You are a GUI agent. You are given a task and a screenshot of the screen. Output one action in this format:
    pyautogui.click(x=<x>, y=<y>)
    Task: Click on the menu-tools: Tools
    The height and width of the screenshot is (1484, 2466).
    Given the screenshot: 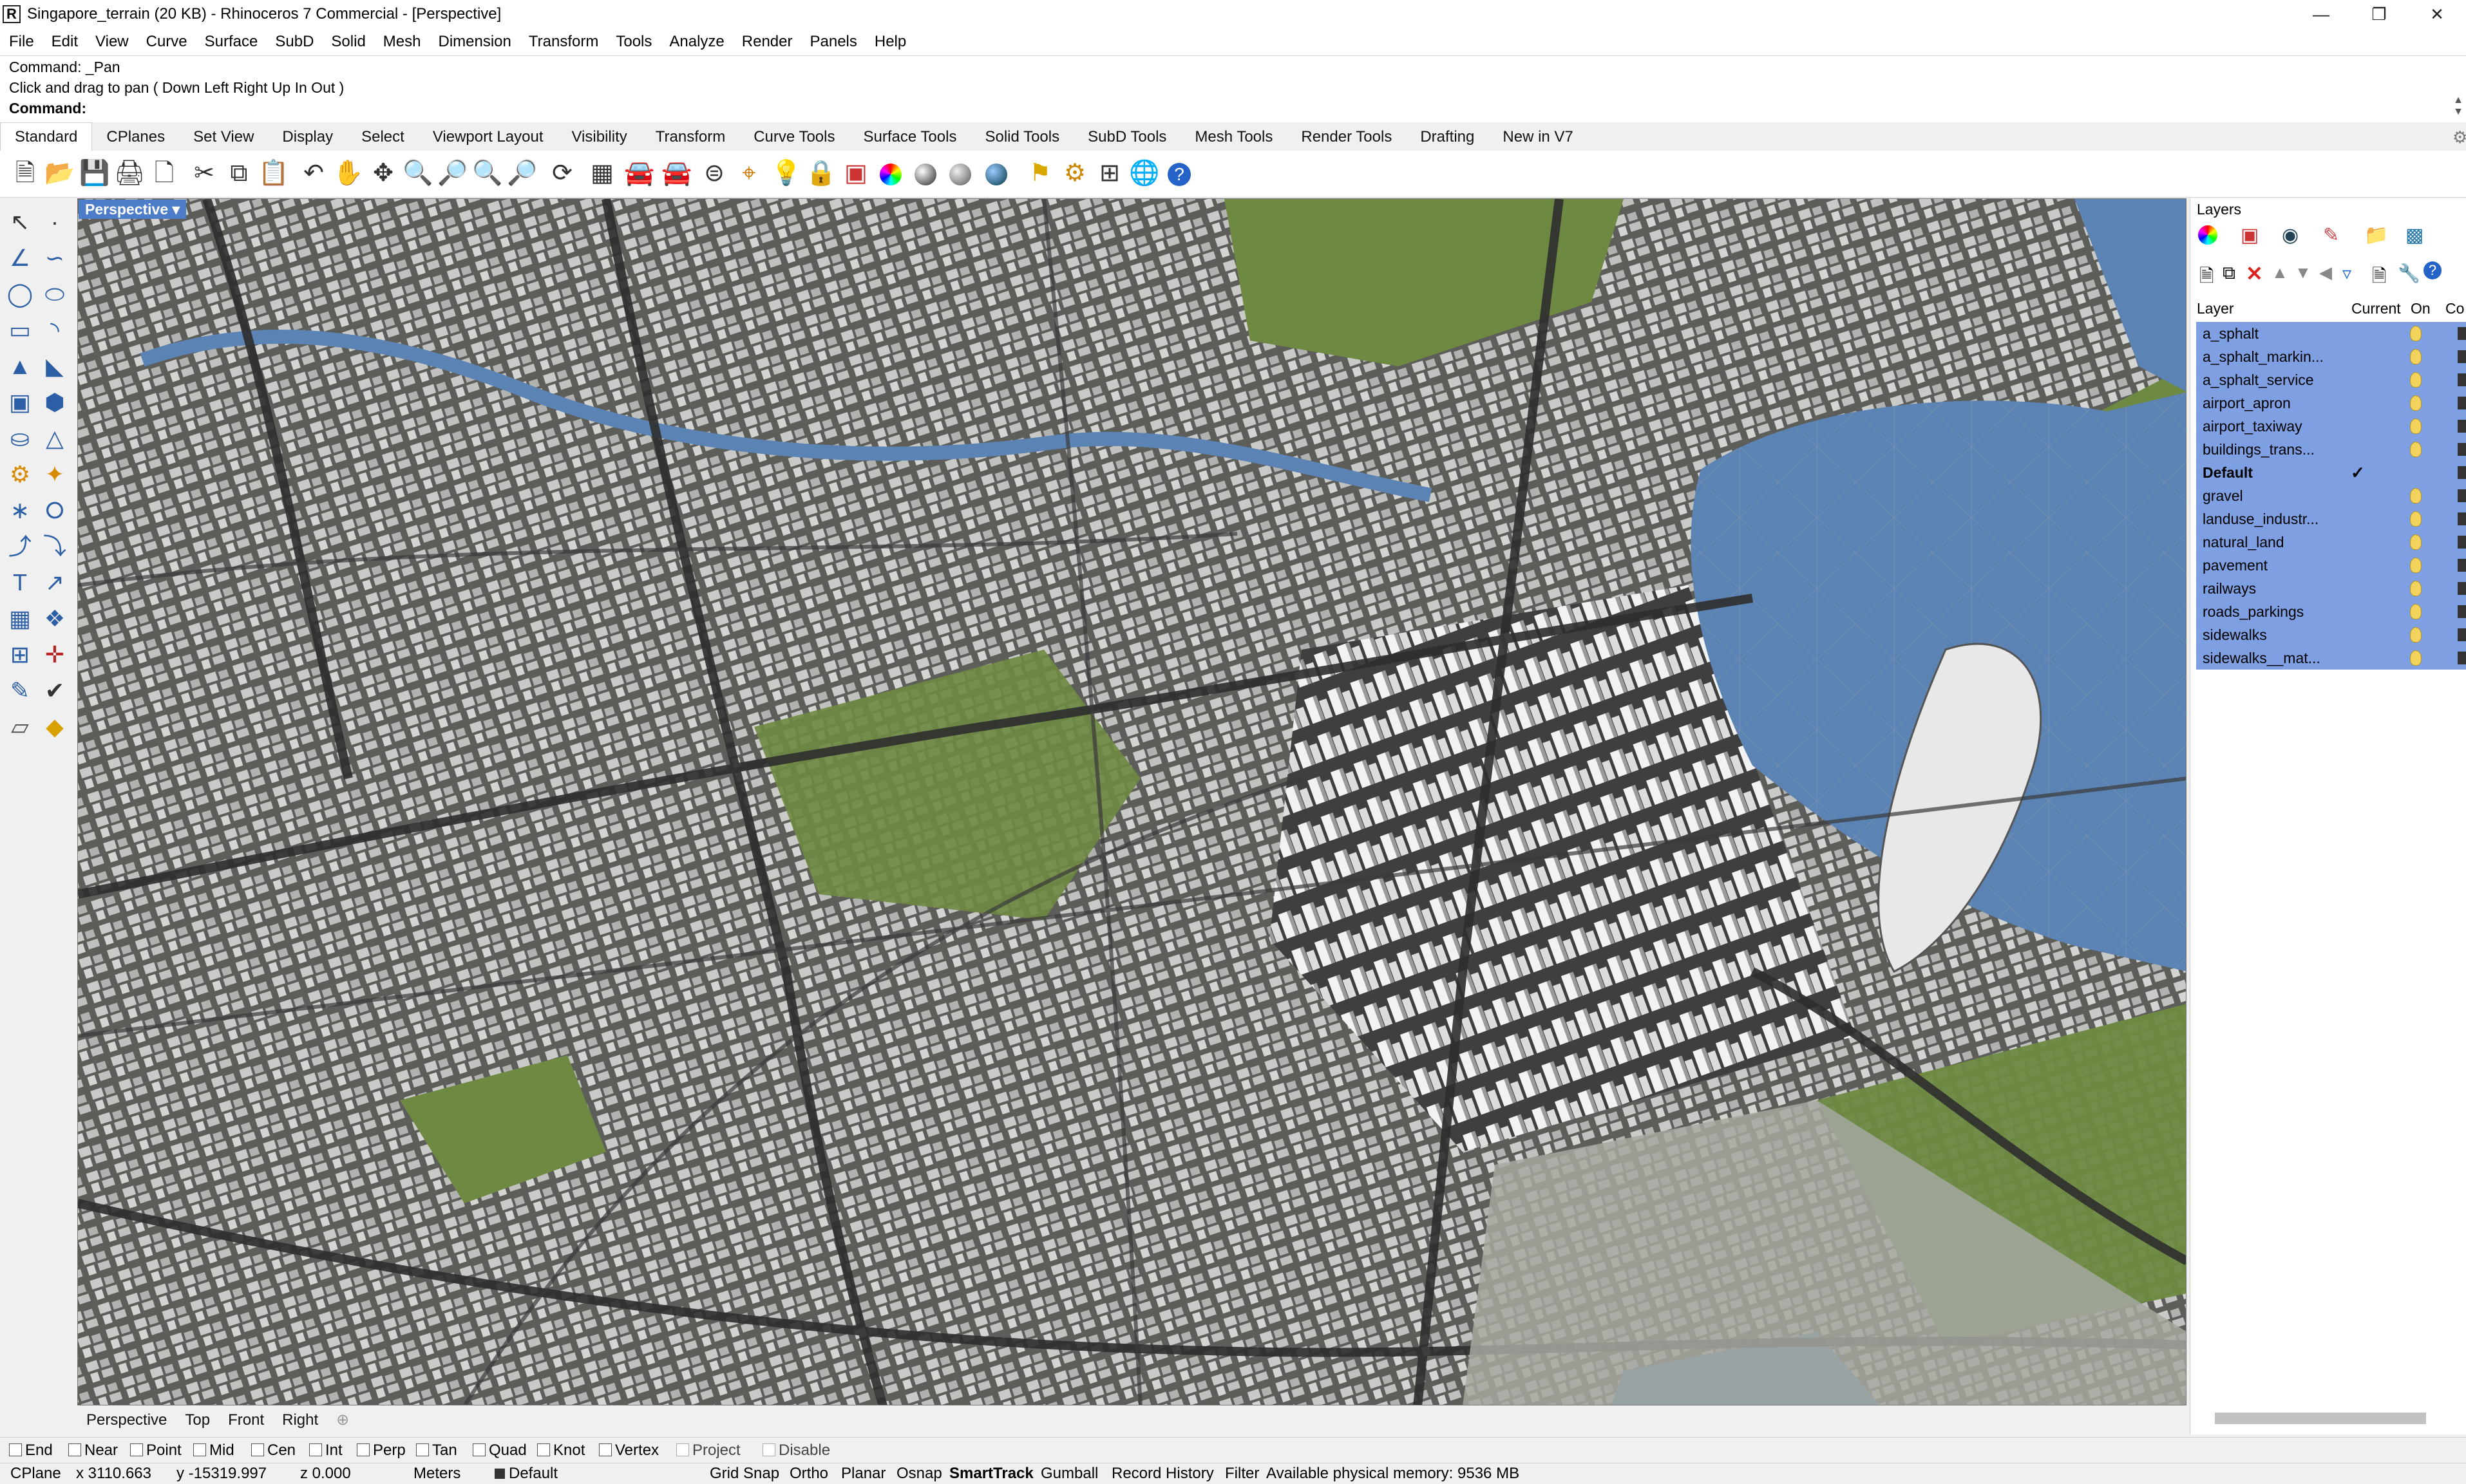 What is the action you would take?
    pyautogui.click(x=633, y=41)
    